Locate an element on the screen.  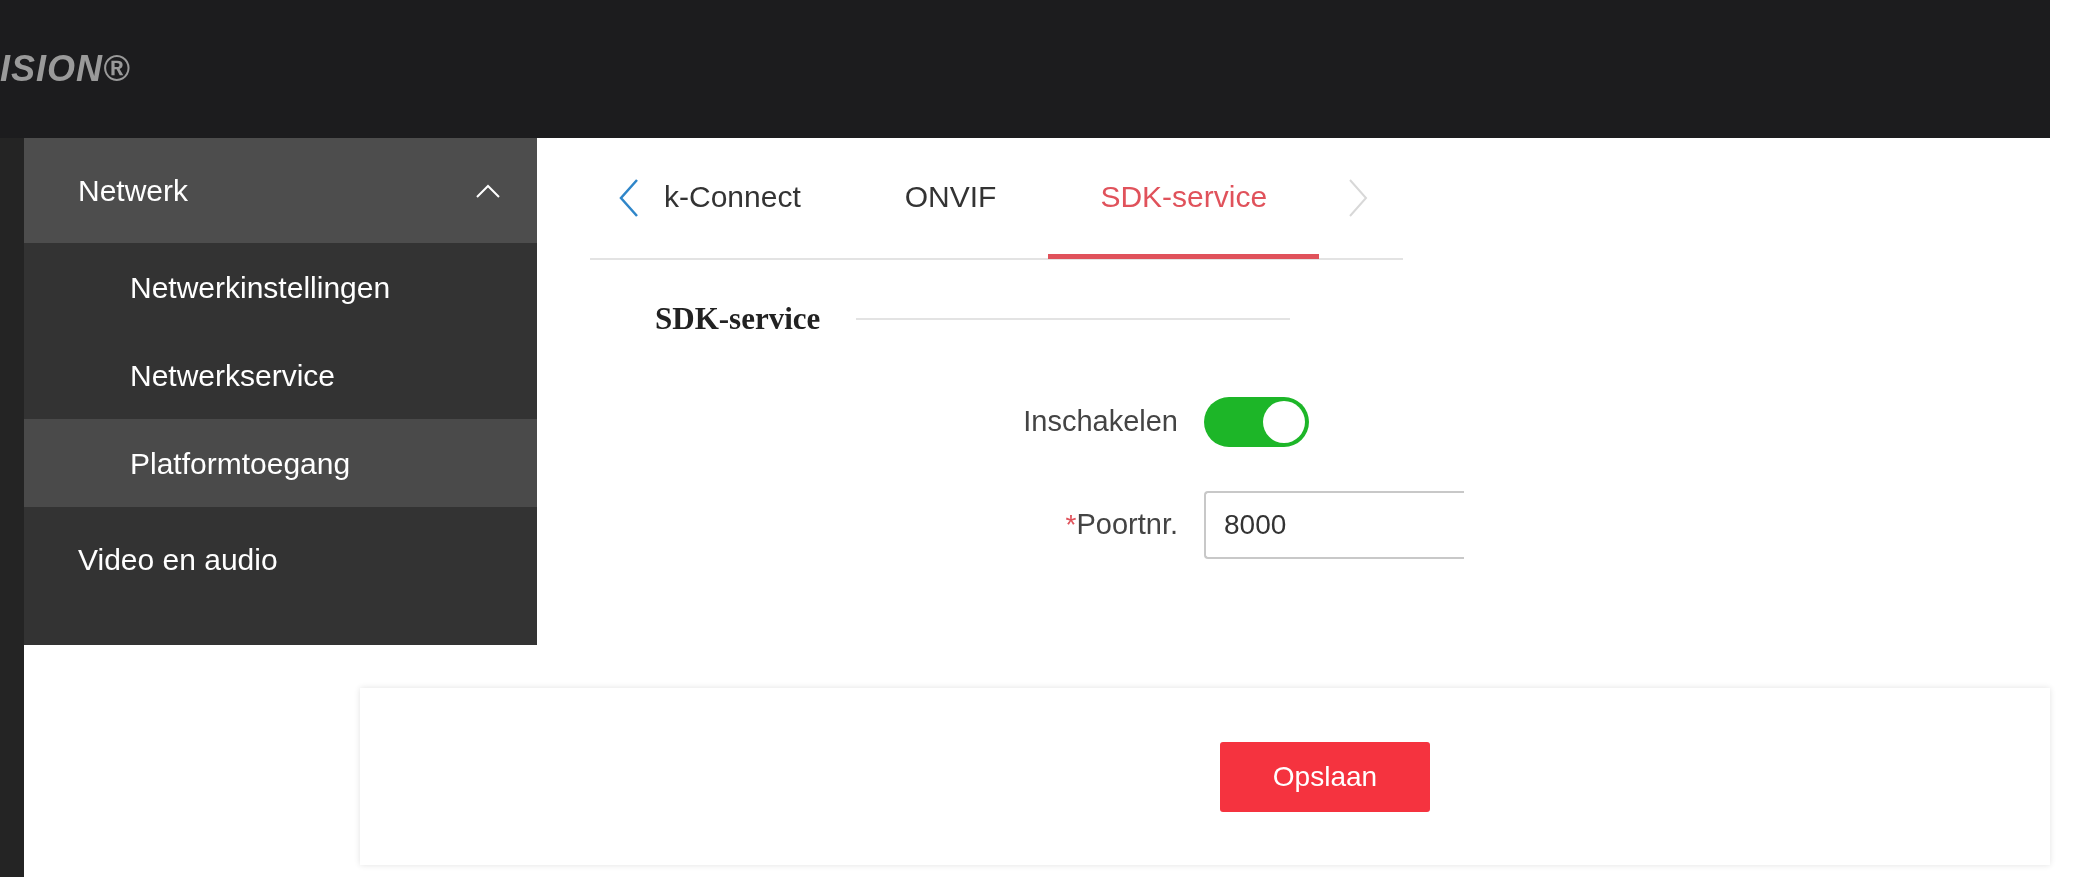
save-button: Opslaan is located at coordinates (1325, 776).